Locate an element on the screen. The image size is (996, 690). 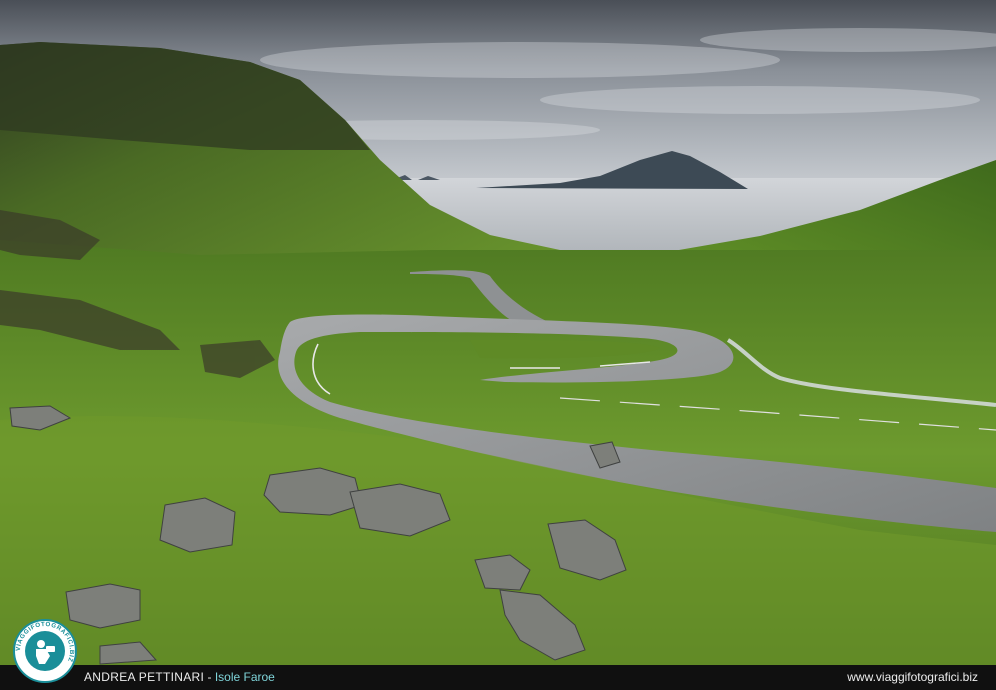
credit-line: ANDREA PETTINARI - Isole Faroe is located at coordinates (179, 677).